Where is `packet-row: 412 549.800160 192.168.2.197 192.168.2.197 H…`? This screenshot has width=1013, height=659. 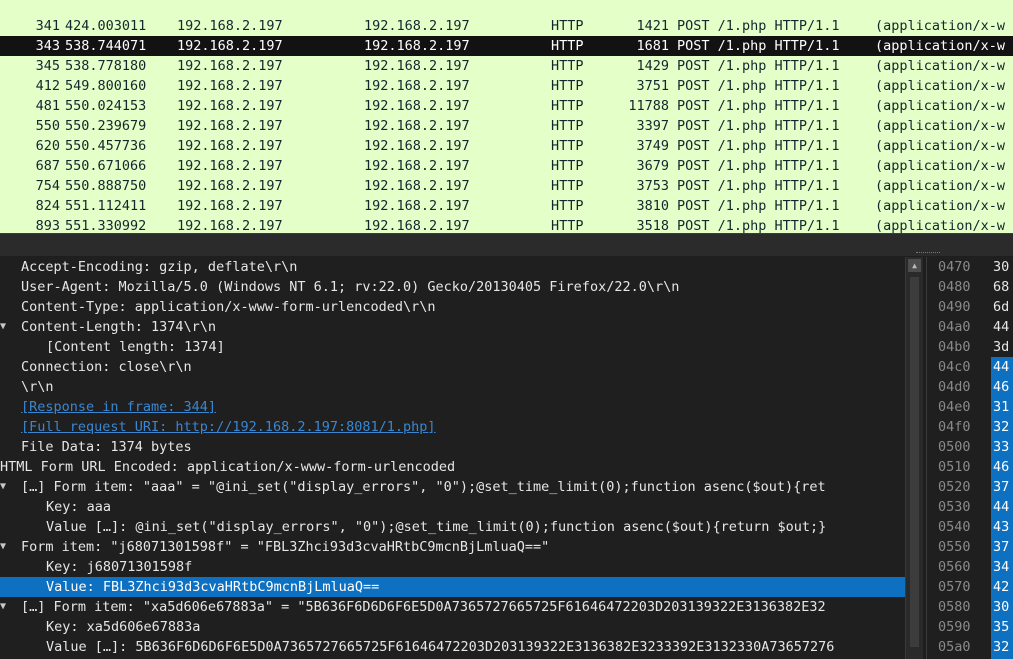 packet-row: 412 549.800160 192.168.2.197 192.168.2.197 H… is located at coordinates (506, 86).